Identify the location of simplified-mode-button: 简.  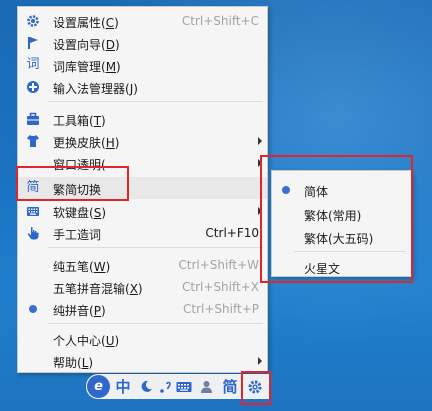
(230, 386).